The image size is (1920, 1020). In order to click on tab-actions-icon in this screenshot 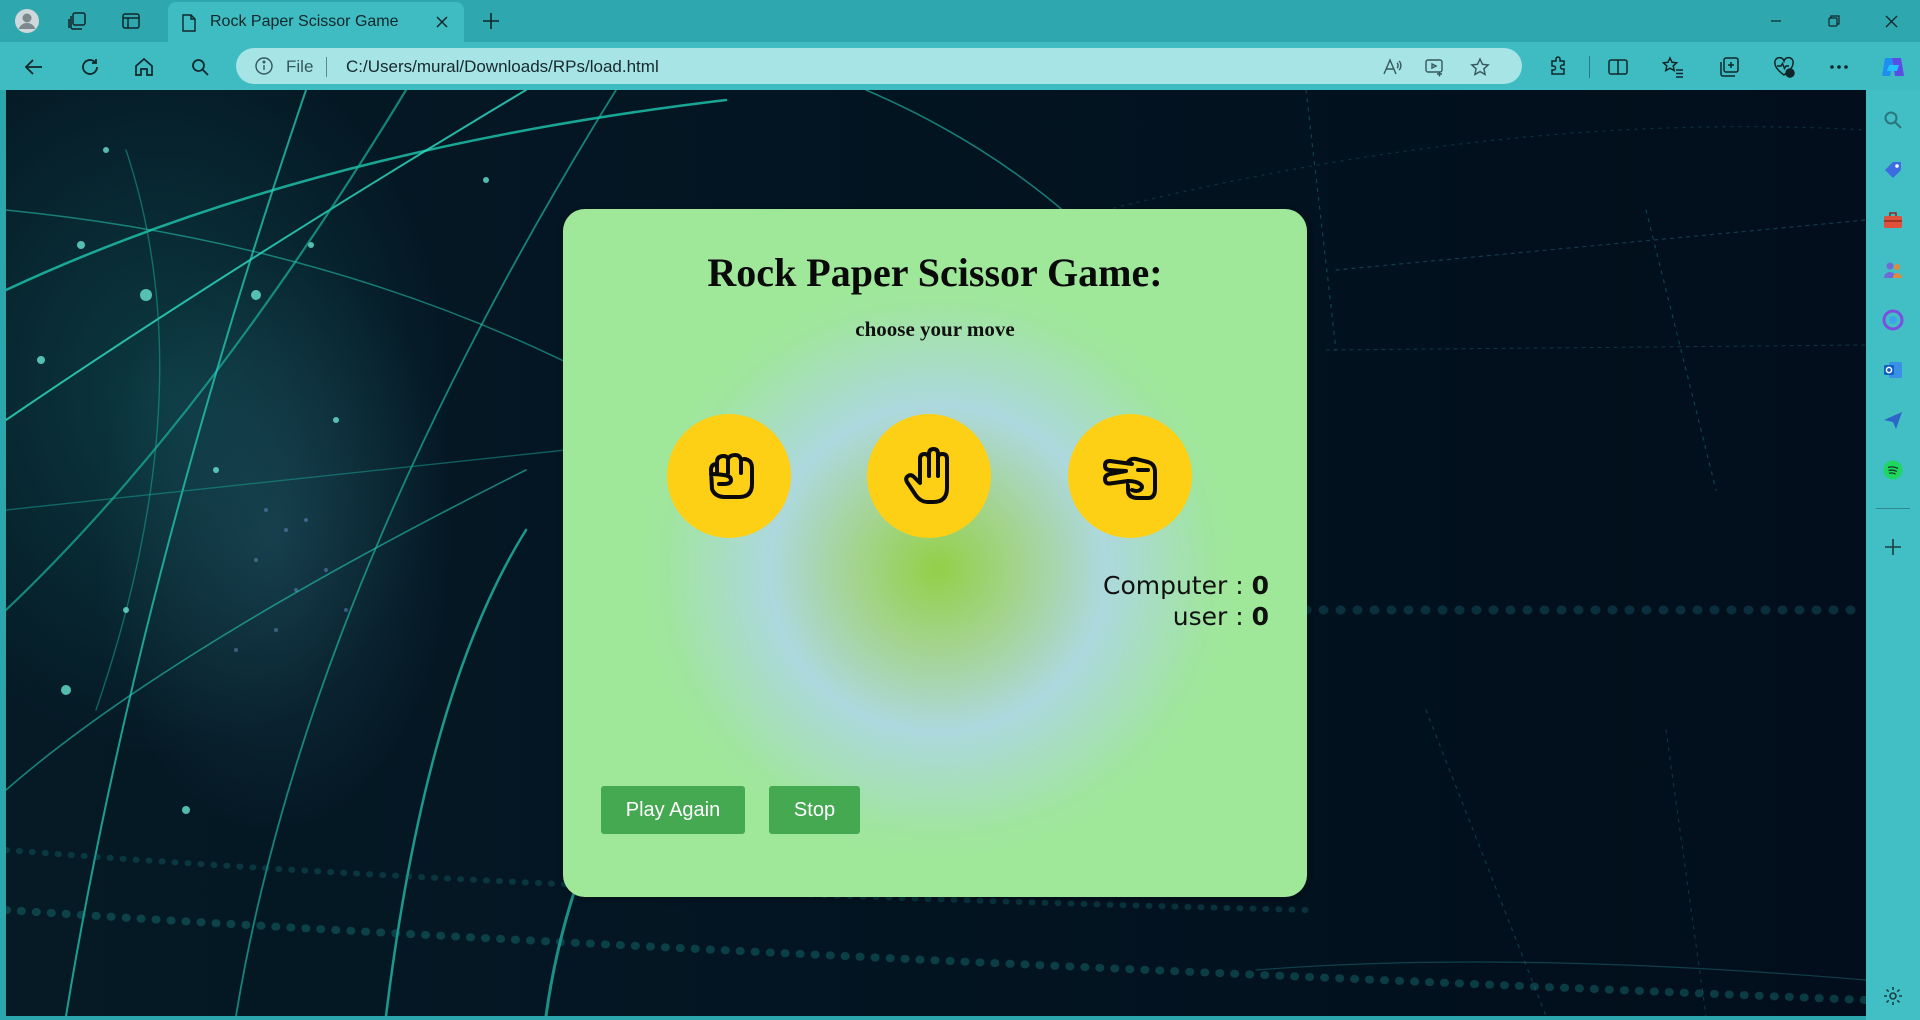, I will do `click(131, 21)`.